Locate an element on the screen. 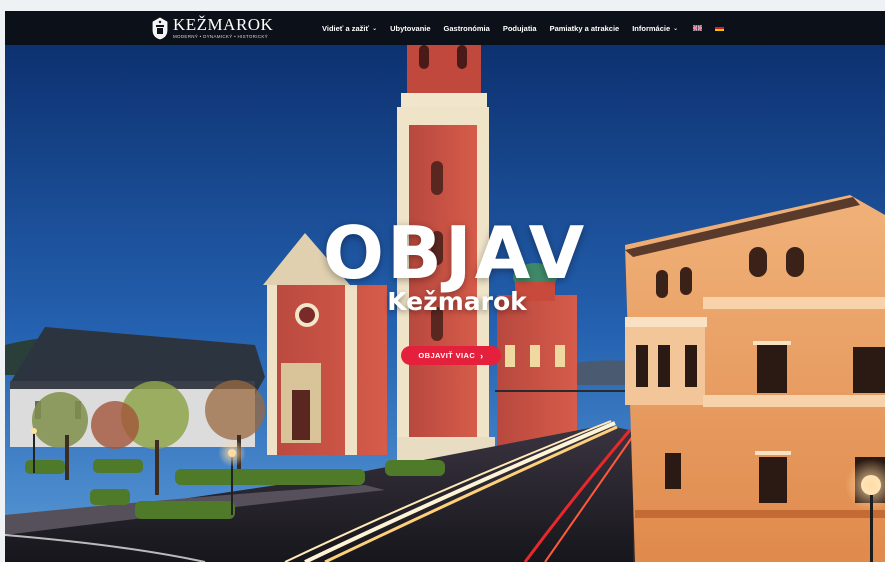  menu-item-label: Podujatia is located at coordinates (519, 28).